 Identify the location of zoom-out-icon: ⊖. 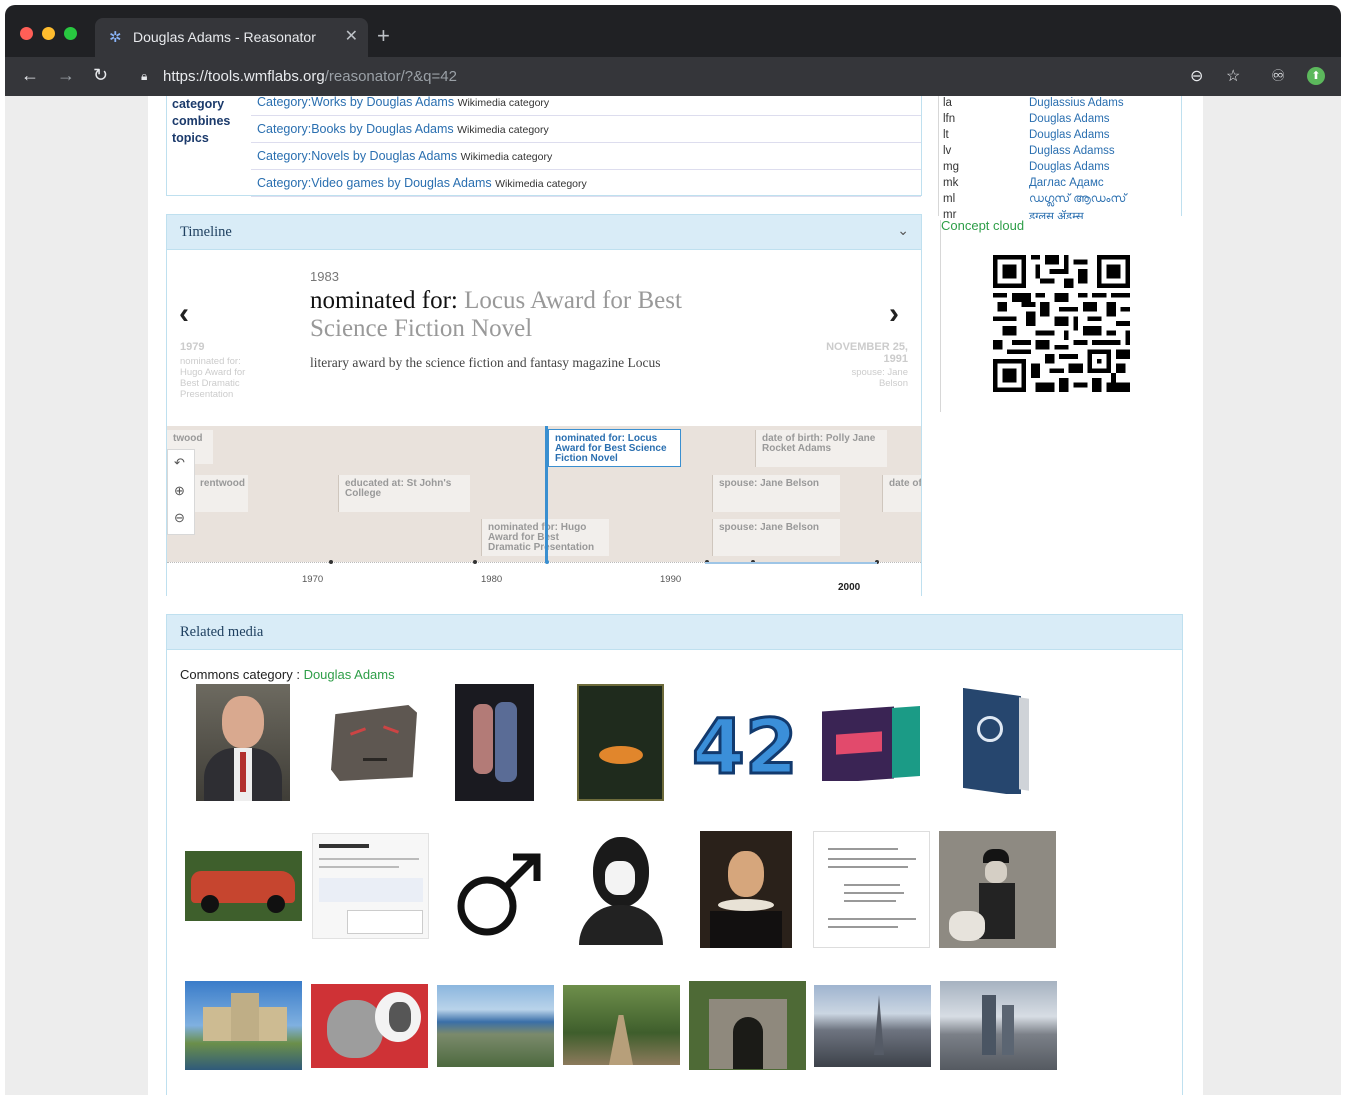
(179, 518).